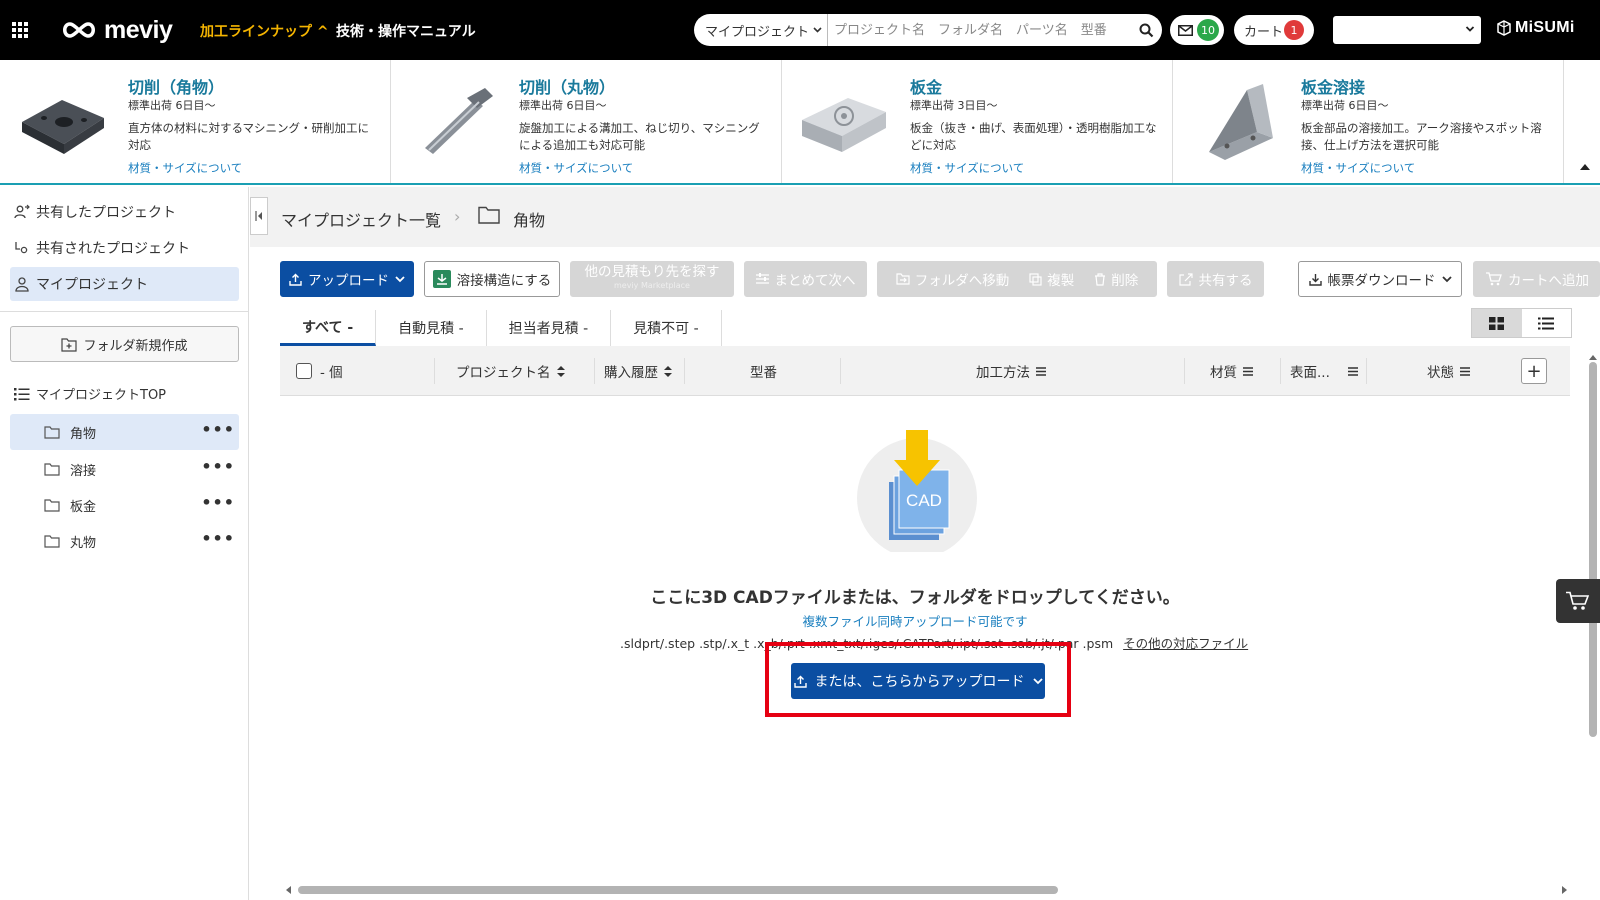  Describe the element at coordinates (815, 281) in the screenshot. I see `batch-next-label: まとめて次へ` at that location.